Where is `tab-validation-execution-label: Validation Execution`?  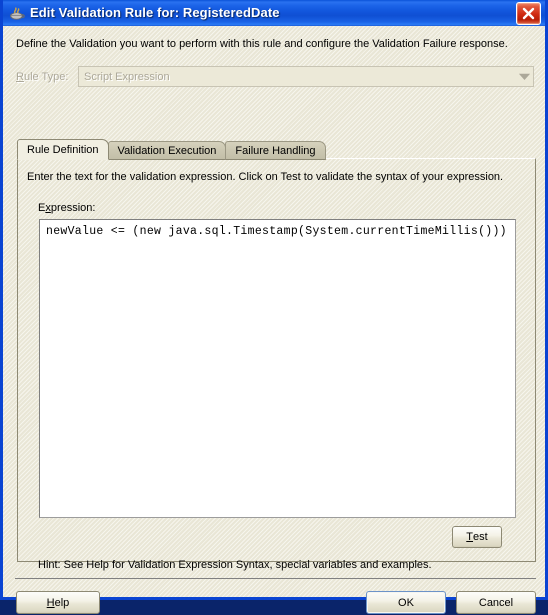 tab-validation-execution-label: Validation Execution is located at coordinates (167, 150).